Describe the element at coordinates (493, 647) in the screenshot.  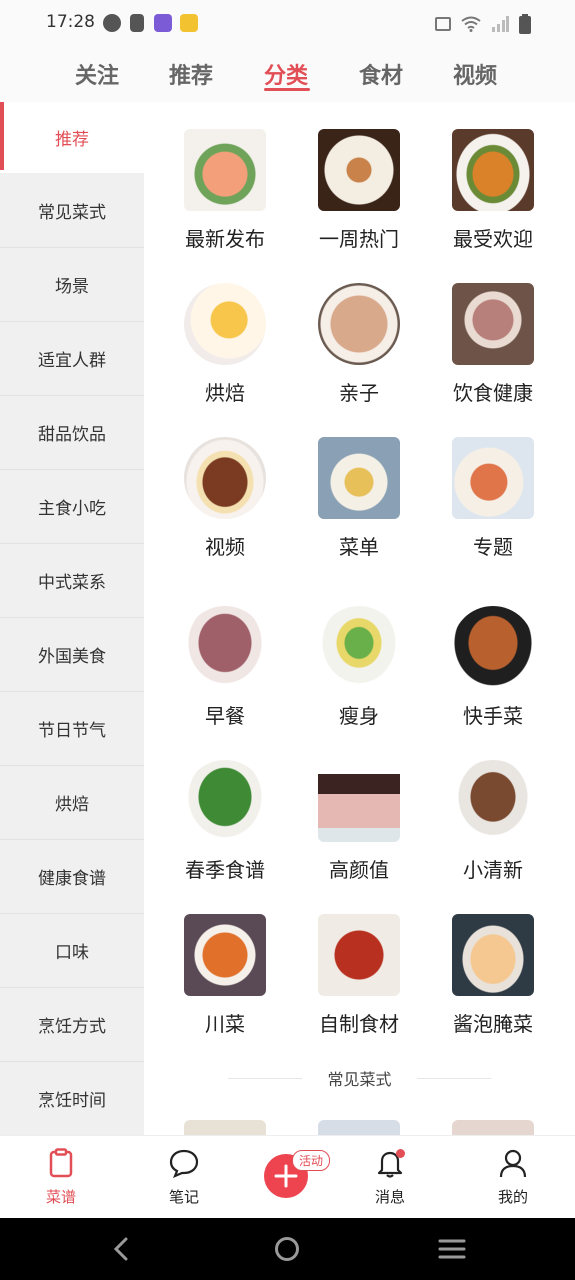
I see `tofu-dish-photo` at that location.